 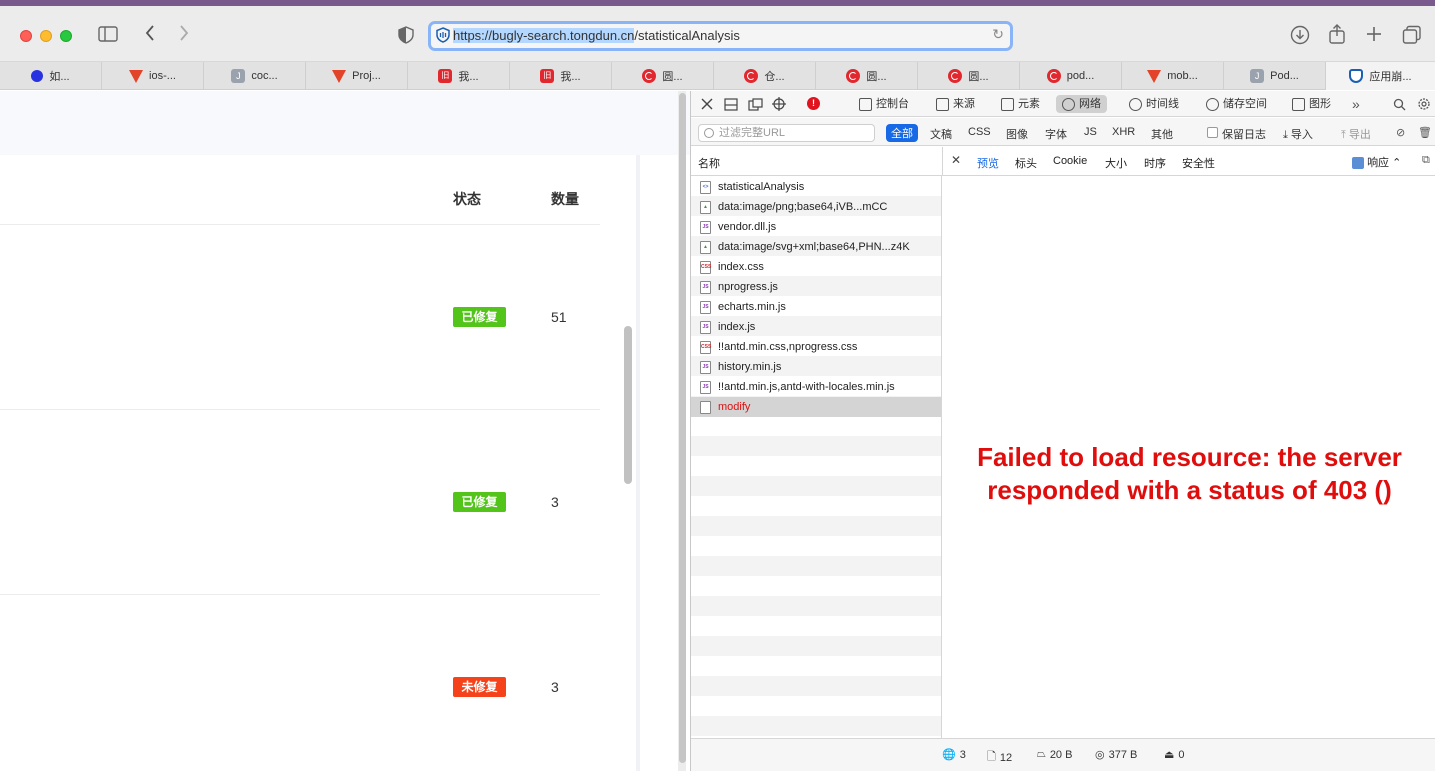 What do you see at coordinates (467, 199) in the screenshot?
I see `status-column-header: 状态` at bounding box center [467, 199].